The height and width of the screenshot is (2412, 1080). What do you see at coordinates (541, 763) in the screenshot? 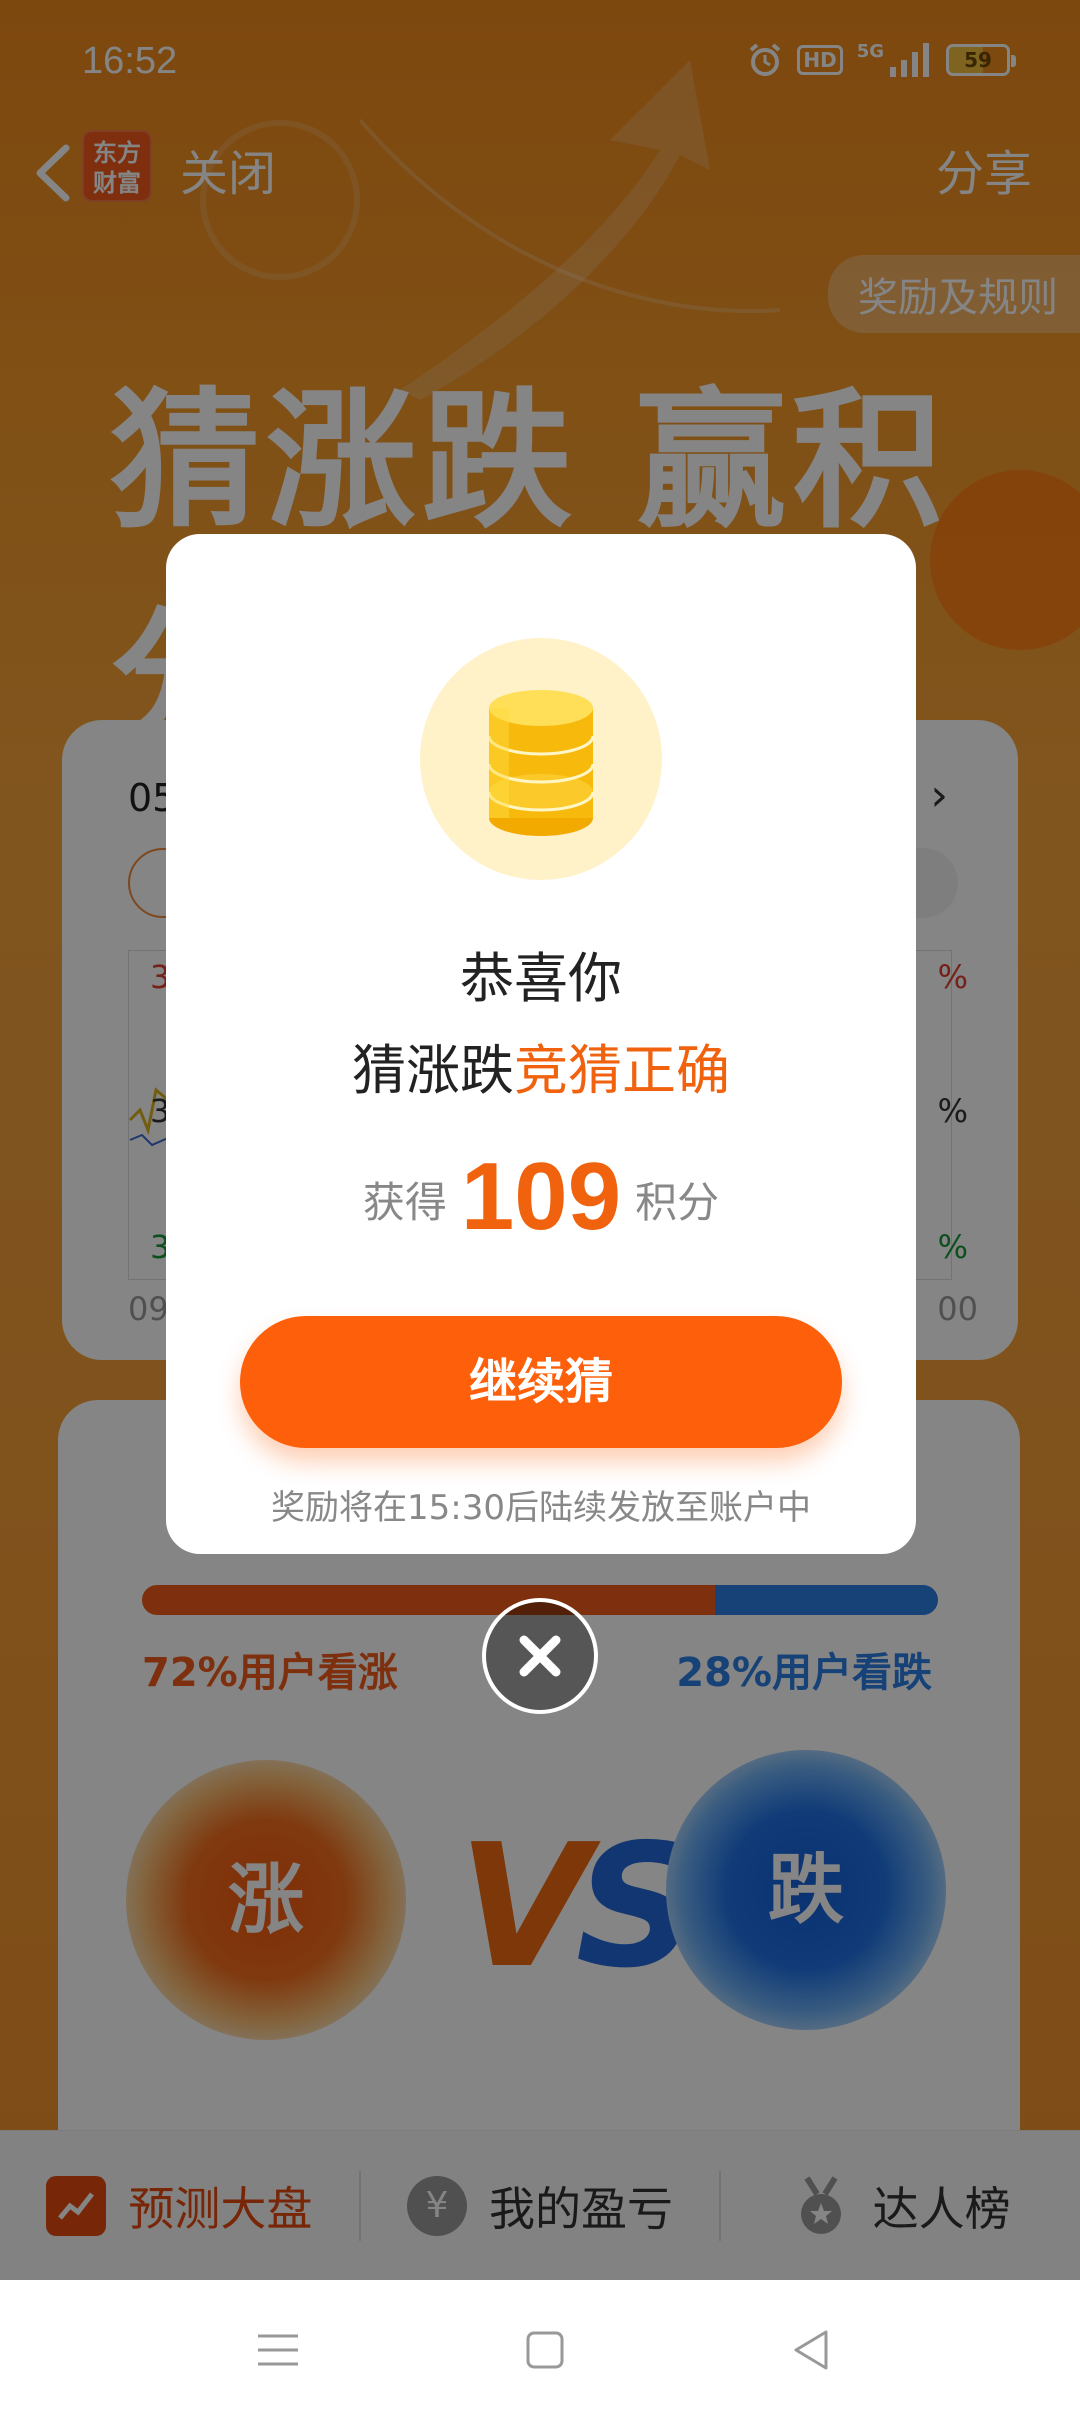
I see `coins-icon` at bounding box center [541, 763].